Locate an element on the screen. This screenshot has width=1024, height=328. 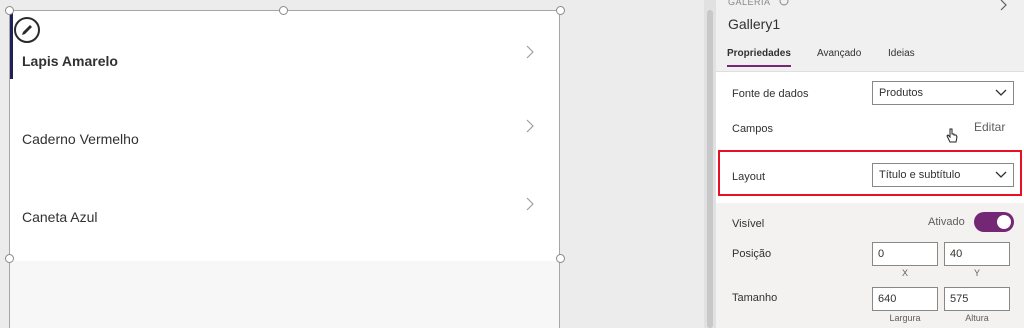
layout-label: Layout is located at coordinates (749, 177).